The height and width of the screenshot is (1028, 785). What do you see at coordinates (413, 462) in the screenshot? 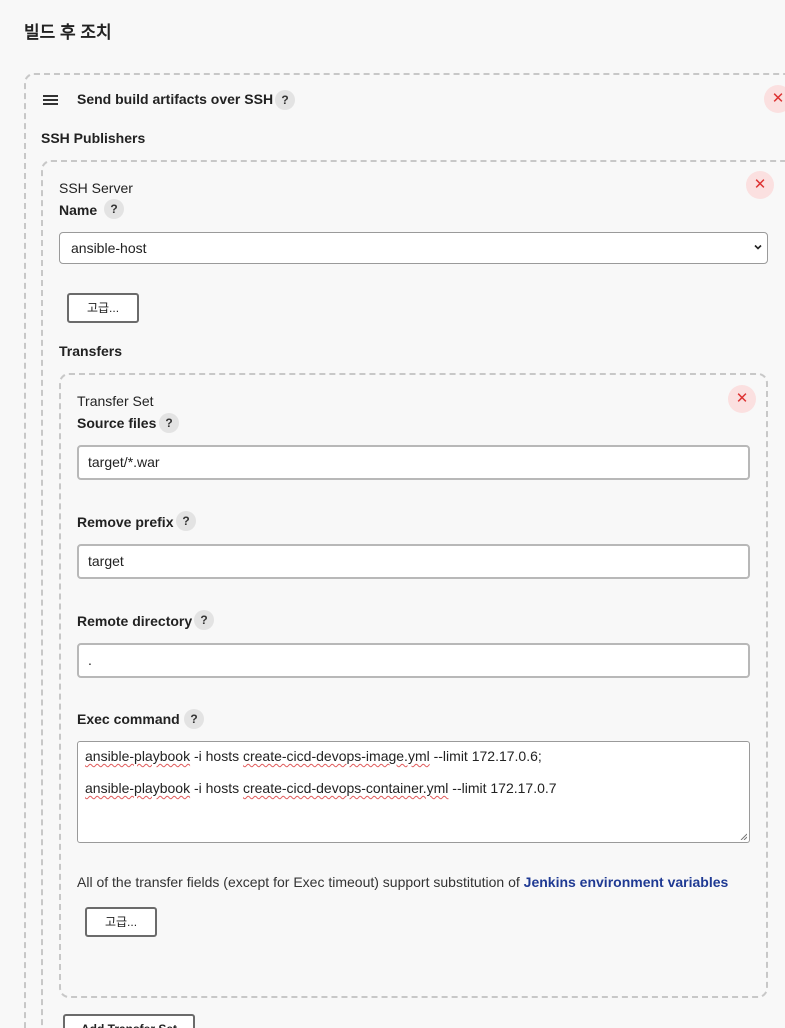
I see `source-files-input: target/*.war` at bounding box center [413, 462].